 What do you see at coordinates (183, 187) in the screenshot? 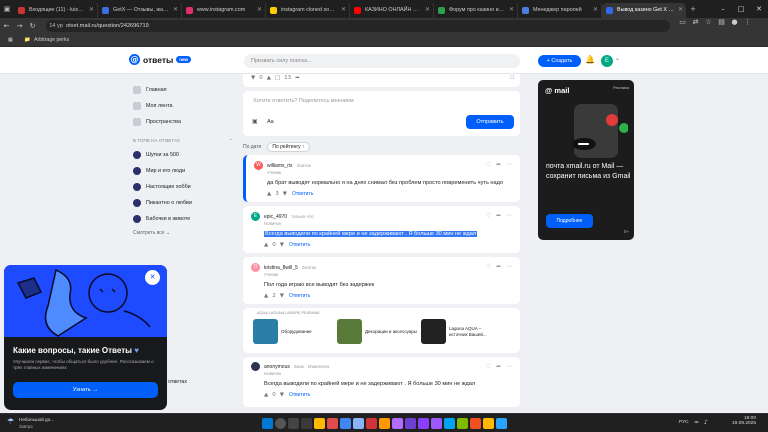
I see `sidebar-topic: Настоящие хобби` at bounding box center [183, 187].